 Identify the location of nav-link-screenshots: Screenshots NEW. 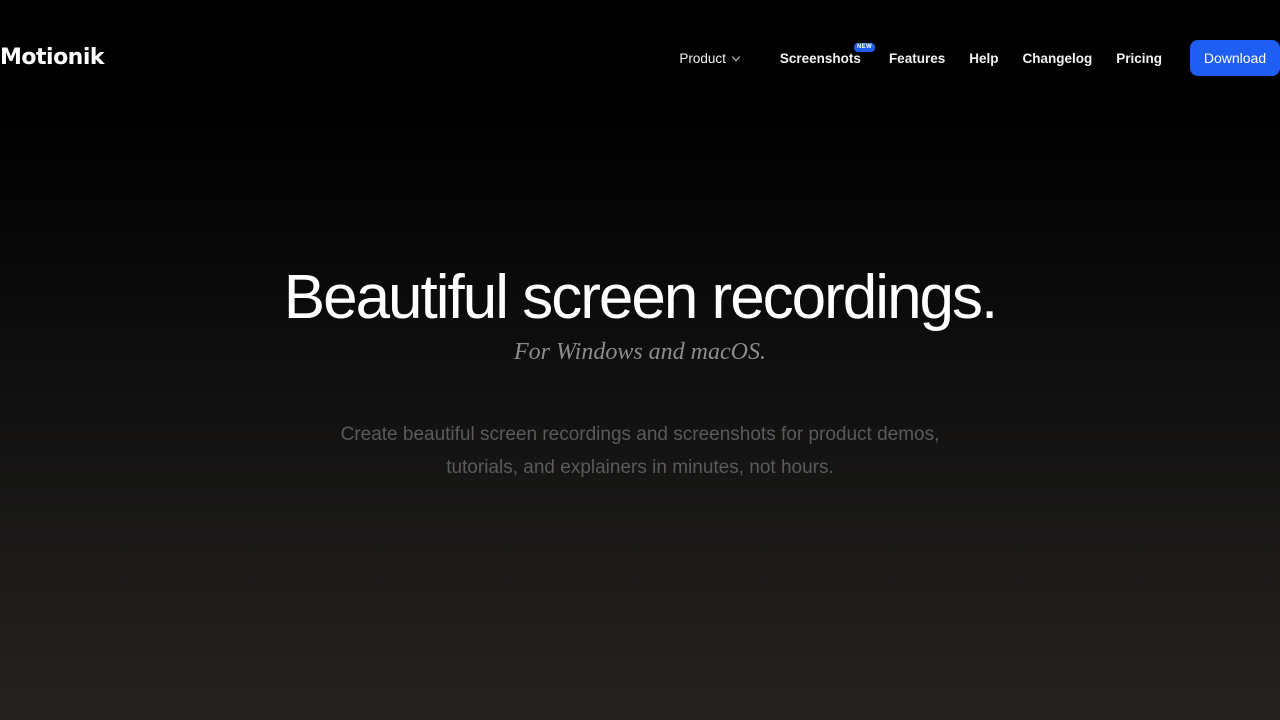
(827, 54).